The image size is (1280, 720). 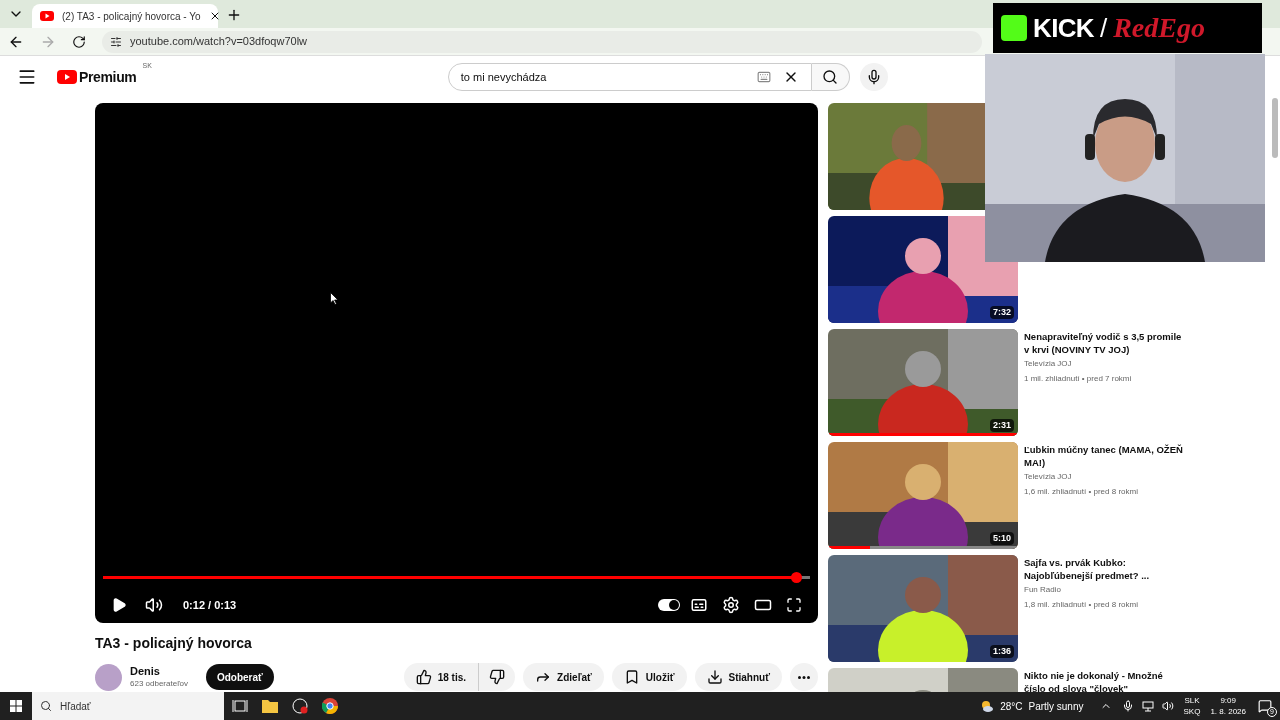 What do you see at coordinates (563, 677) in the screenshot?
I see `share-button: Zdieľať` at bounding box center [563, 677].